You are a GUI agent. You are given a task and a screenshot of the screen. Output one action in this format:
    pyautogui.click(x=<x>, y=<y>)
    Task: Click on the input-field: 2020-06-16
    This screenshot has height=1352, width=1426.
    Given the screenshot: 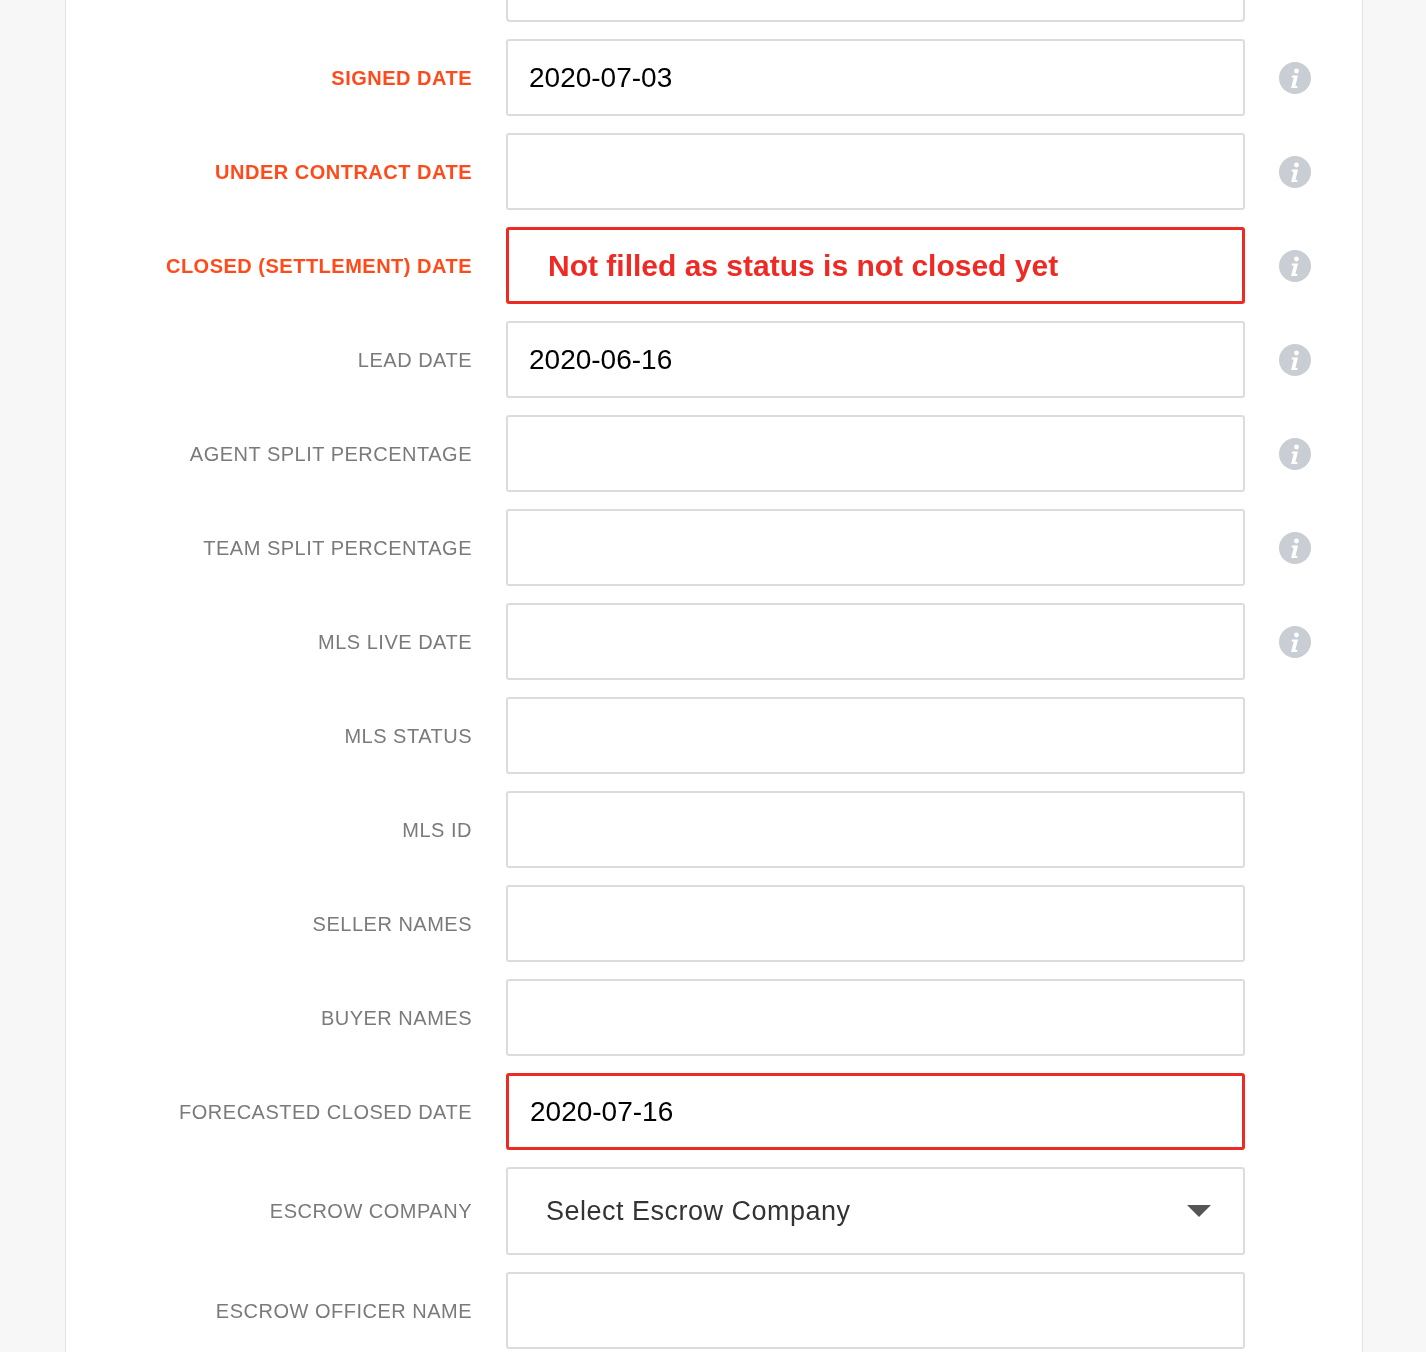 What is the action you would take?
    pyautogui.click(x=875, y=359)
    